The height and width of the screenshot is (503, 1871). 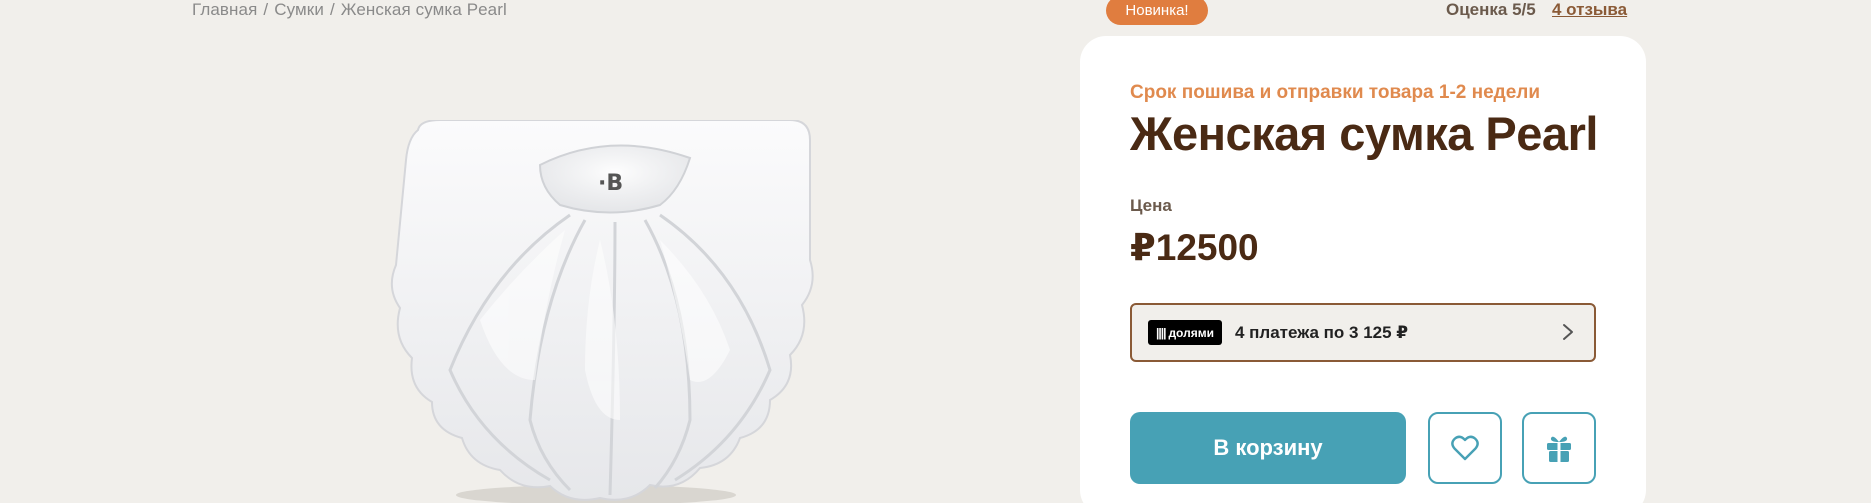 I want to click on lead-time-note: Срок пошива и отправки товара 1-2 недели, so click(x=1335, y=92).